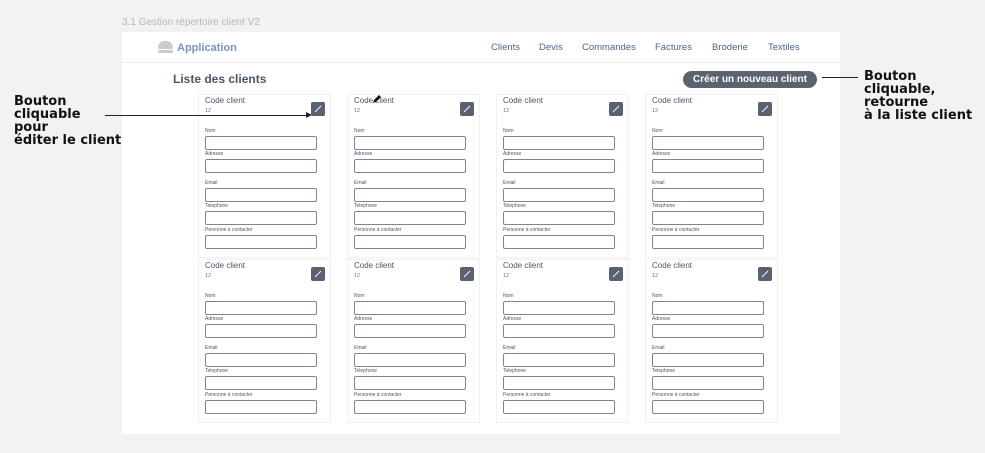  Describe the element at coordinates (609, 47) in the screenshot. I see `nav-item-commandes: Commandes` at that location.